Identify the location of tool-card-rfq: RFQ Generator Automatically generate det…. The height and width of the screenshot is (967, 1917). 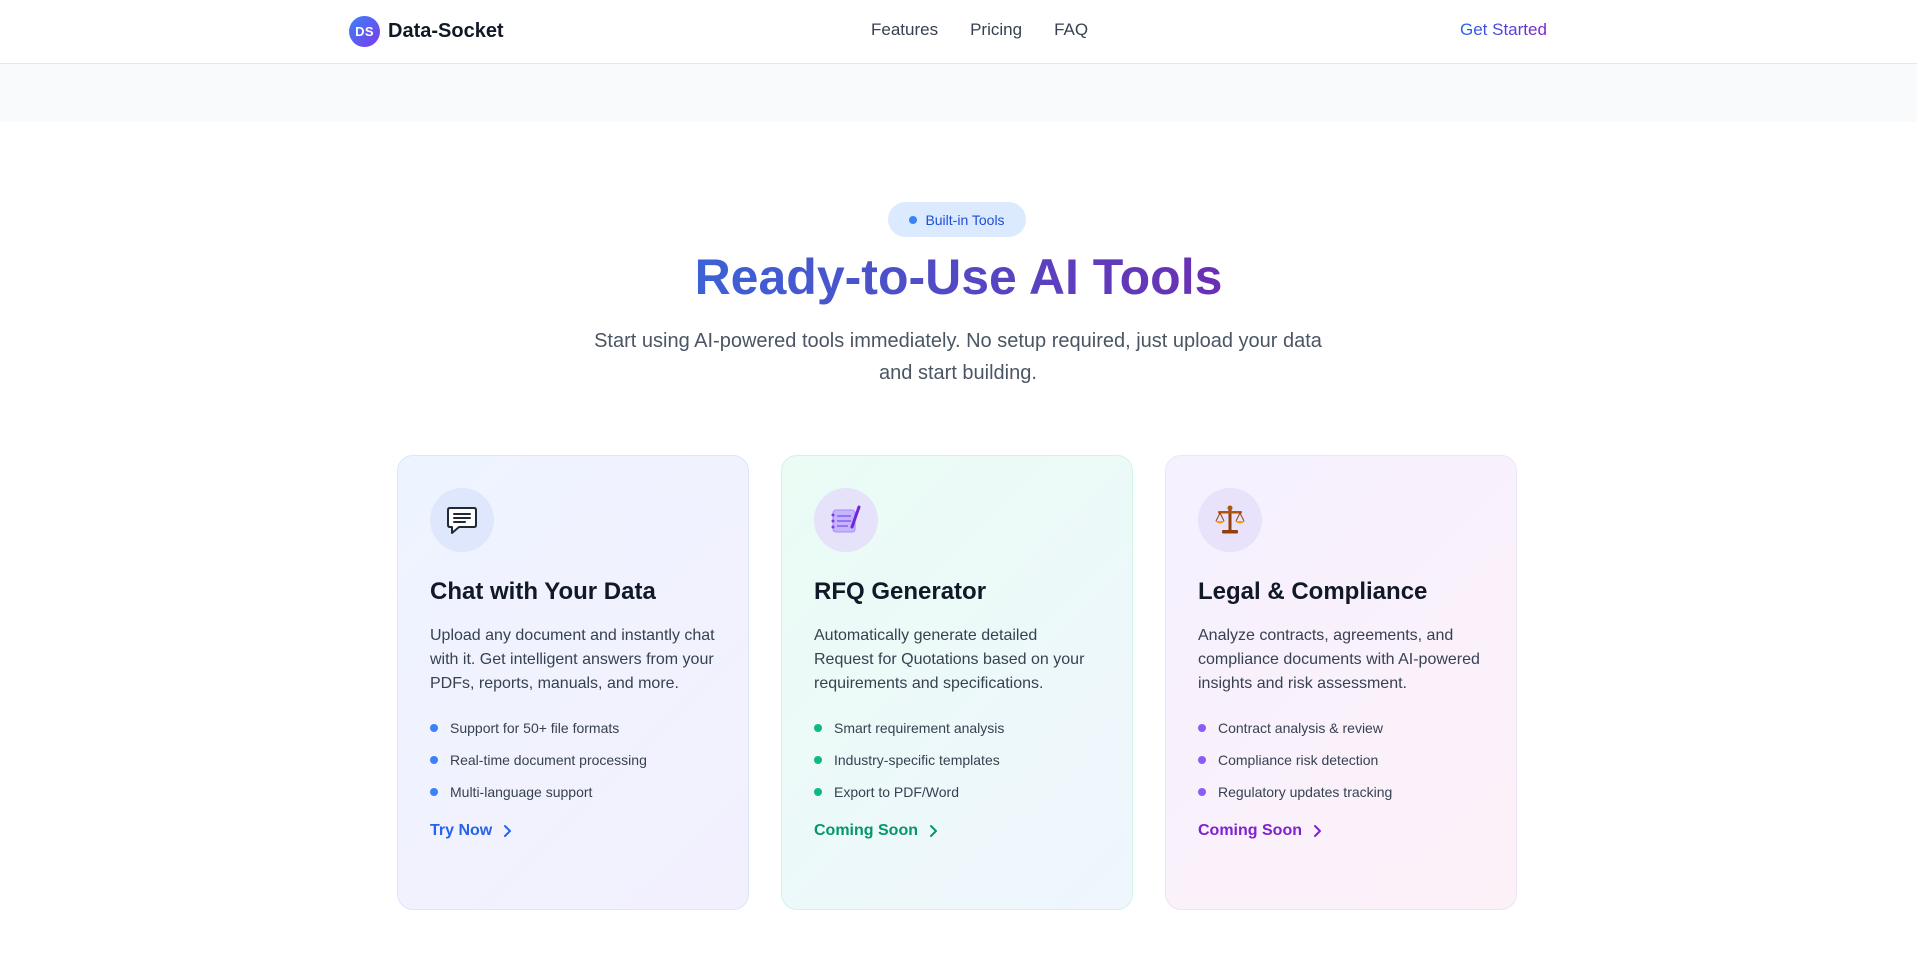
(957, 682).